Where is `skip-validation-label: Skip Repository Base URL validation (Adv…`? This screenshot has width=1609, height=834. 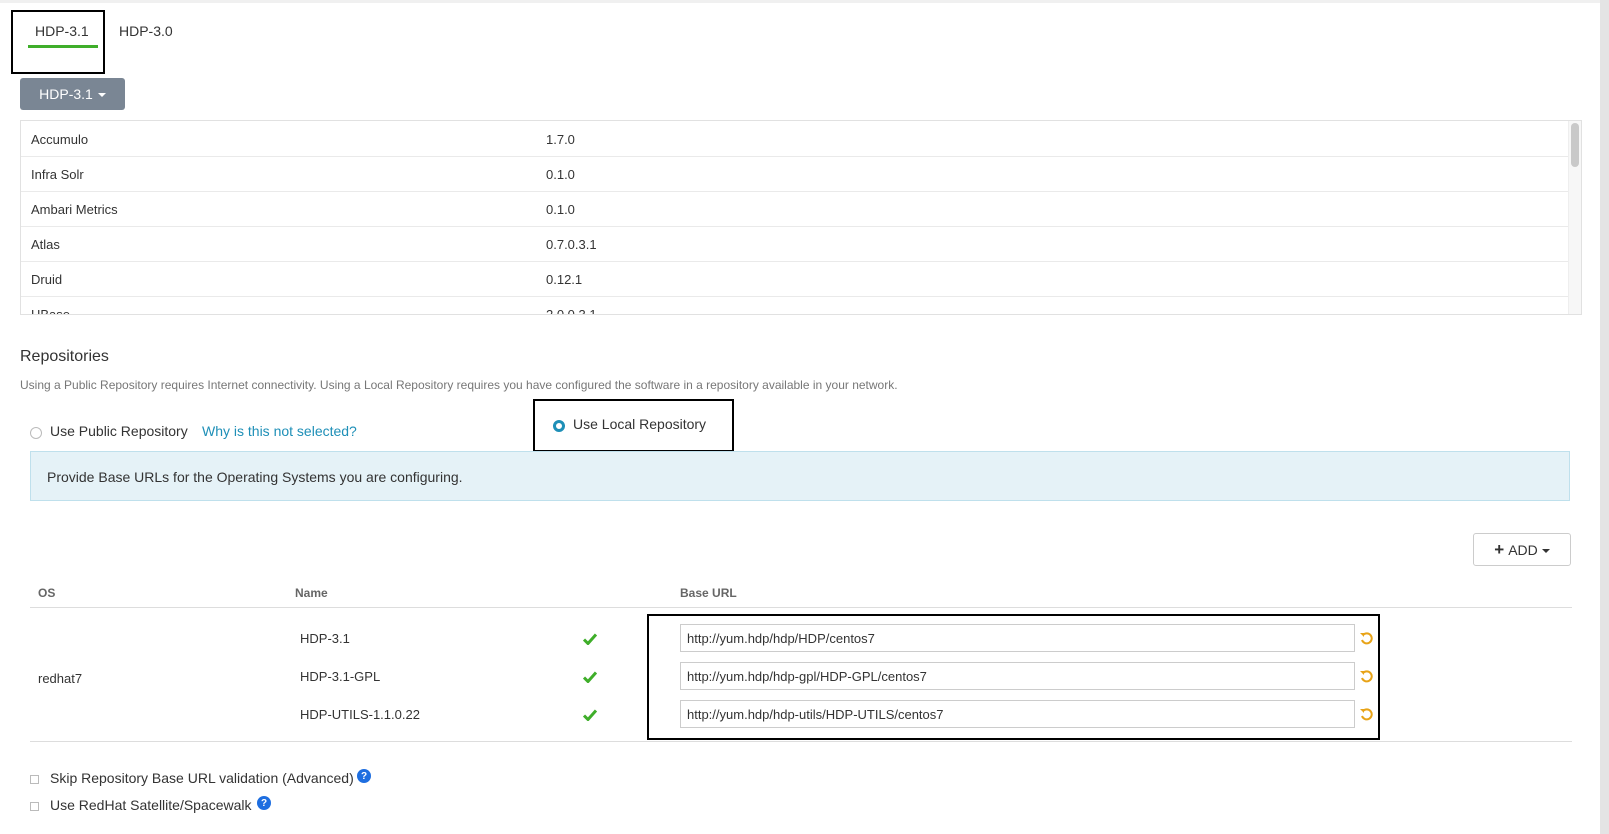
skip-validation-label: Skip Repository Base URL validation (Adv… is located at coordinates (202, 778).